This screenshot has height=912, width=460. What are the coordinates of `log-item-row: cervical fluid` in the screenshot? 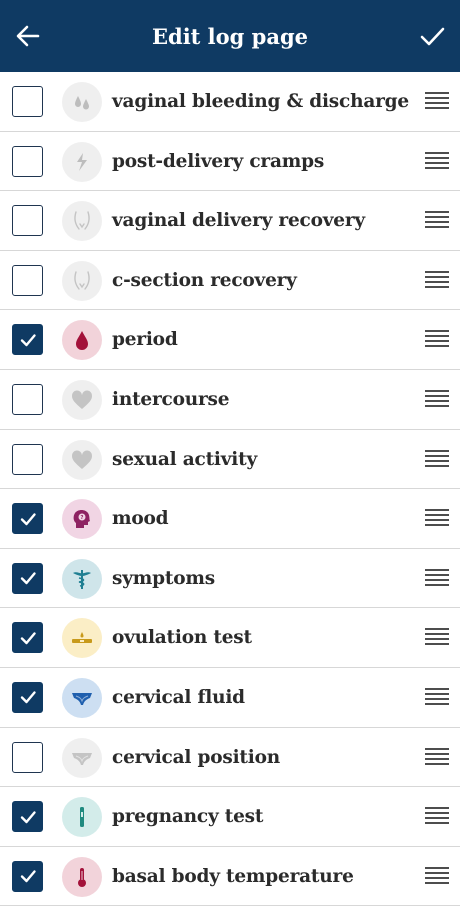 It's located at (230, 698).